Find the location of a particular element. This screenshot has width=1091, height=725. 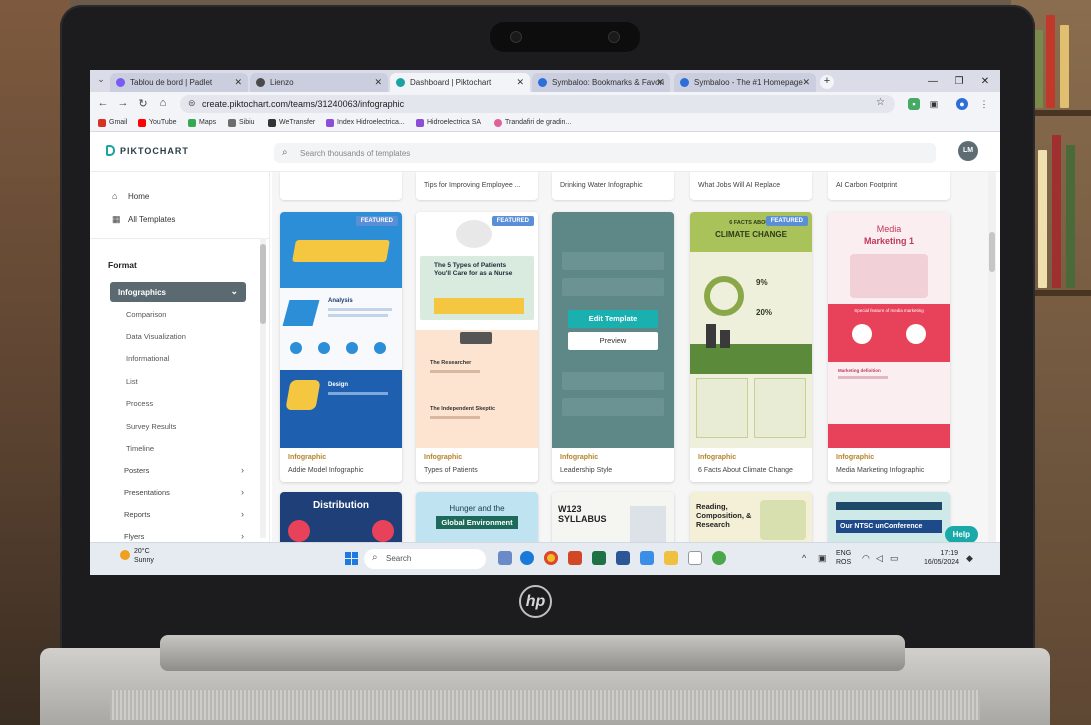

notification-bell-icon: ◆ is located at coordinates (969, 558).